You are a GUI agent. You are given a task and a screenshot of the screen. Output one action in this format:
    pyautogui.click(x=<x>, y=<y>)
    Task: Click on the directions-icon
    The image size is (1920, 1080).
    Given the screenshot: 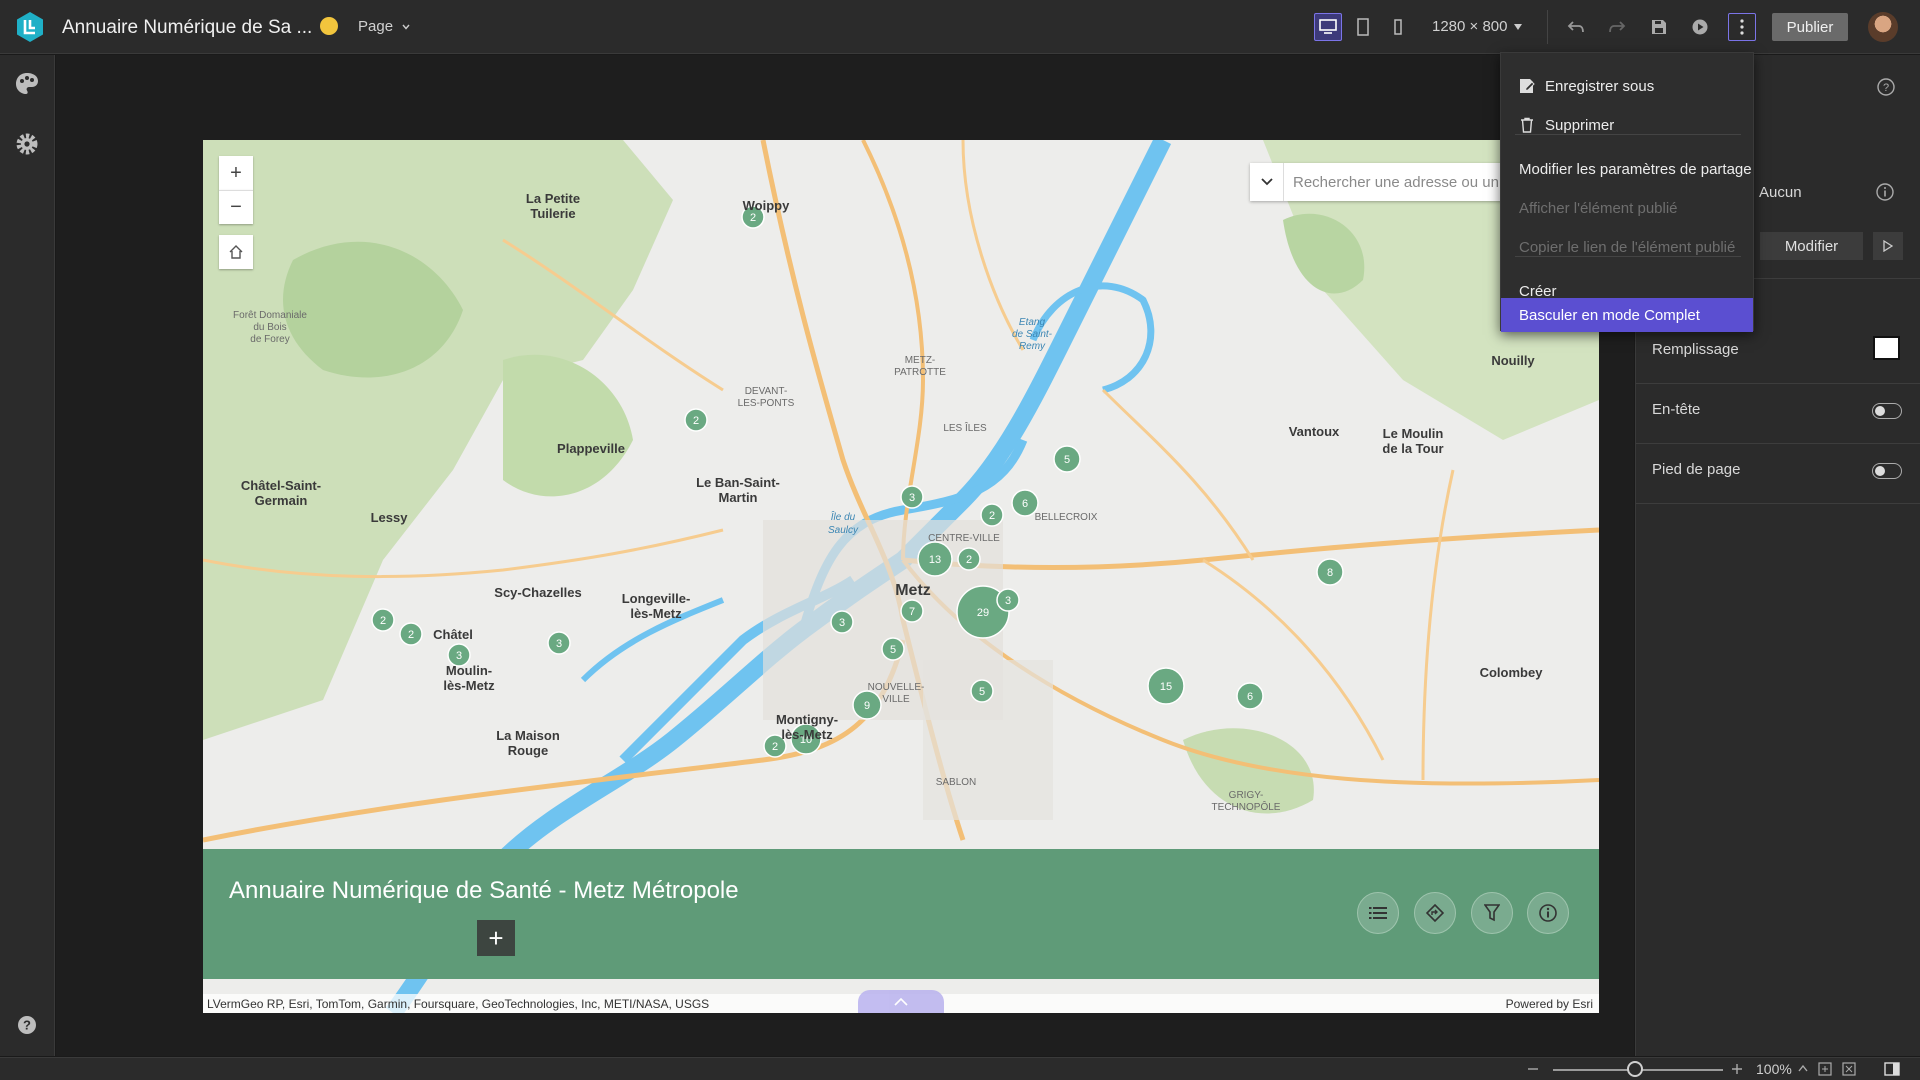 What is the action you would take?
    pyautogui.click(x=1435, y=913)
    